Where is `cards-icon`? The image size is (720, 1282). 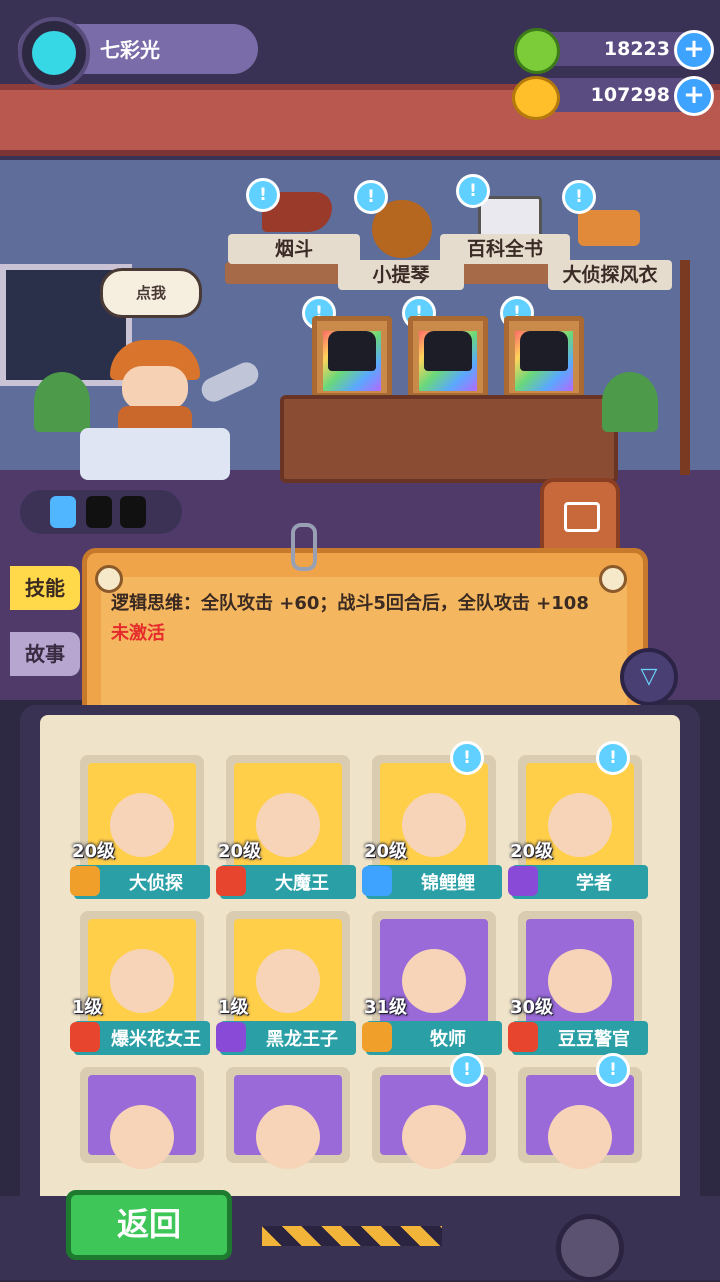 cards-icon is located at coordinates (582, 517).